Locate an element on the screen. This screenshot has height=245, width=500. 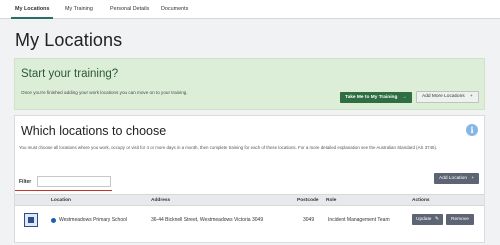
page-title: My Locations is located at coordinates (69, 40).